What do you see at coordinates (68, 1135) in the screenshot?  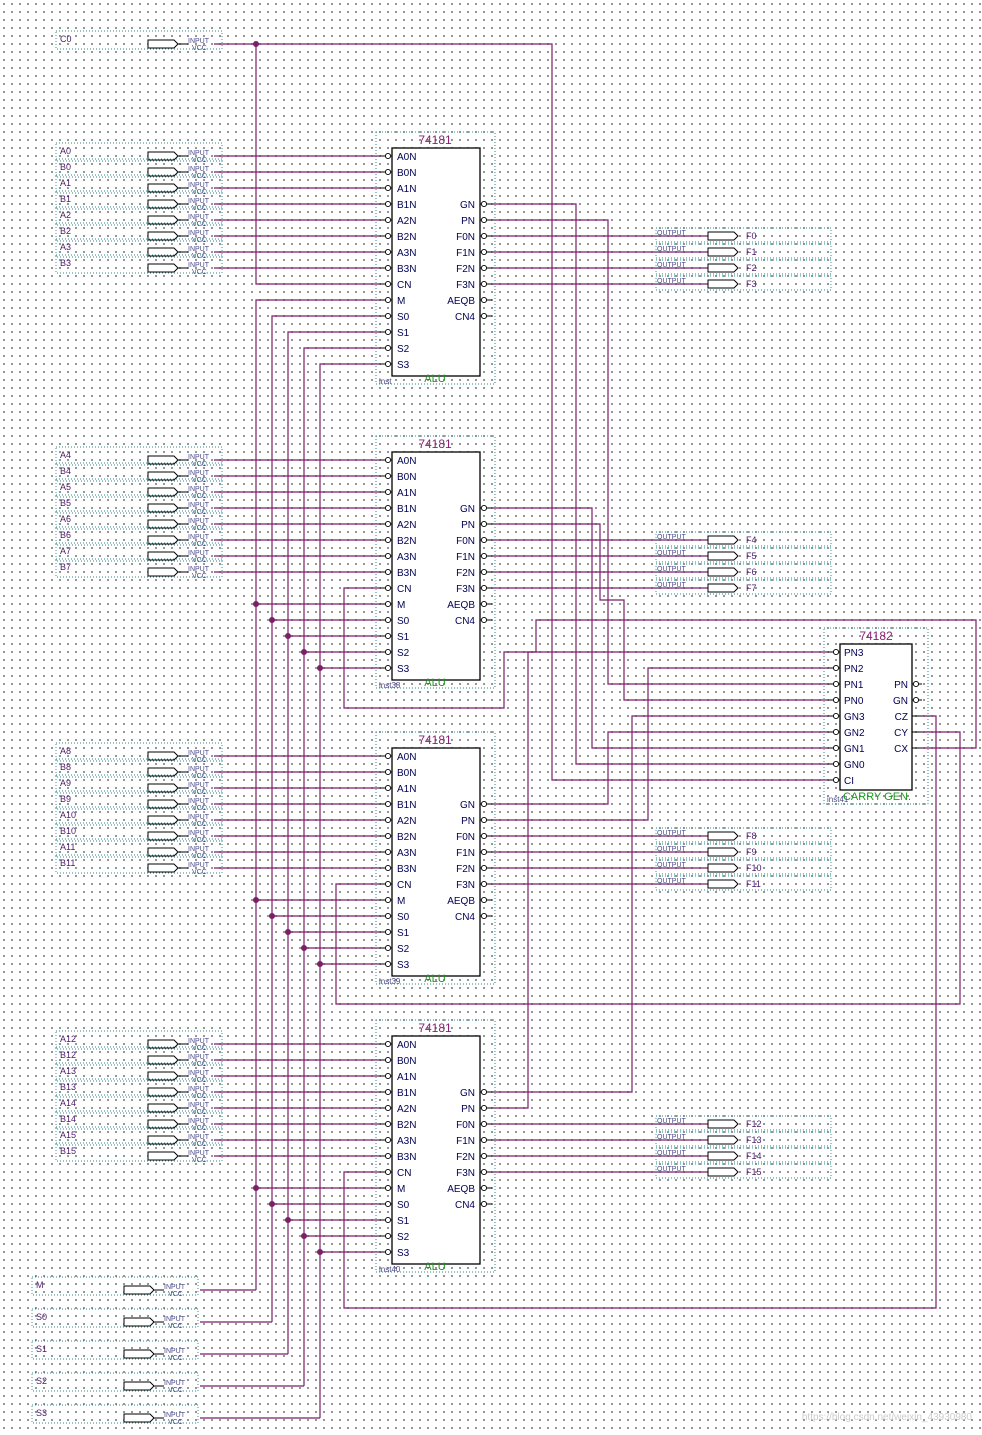 I see `input-port-label: A15` at bounding box center [68, 1135].